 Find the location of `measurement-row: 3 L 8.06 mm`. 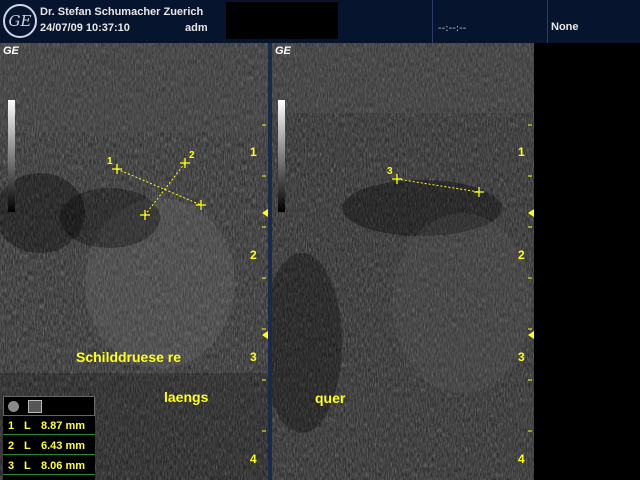

measurement-row: 3 L 8.06 mm is located at coordinates (49, 466).